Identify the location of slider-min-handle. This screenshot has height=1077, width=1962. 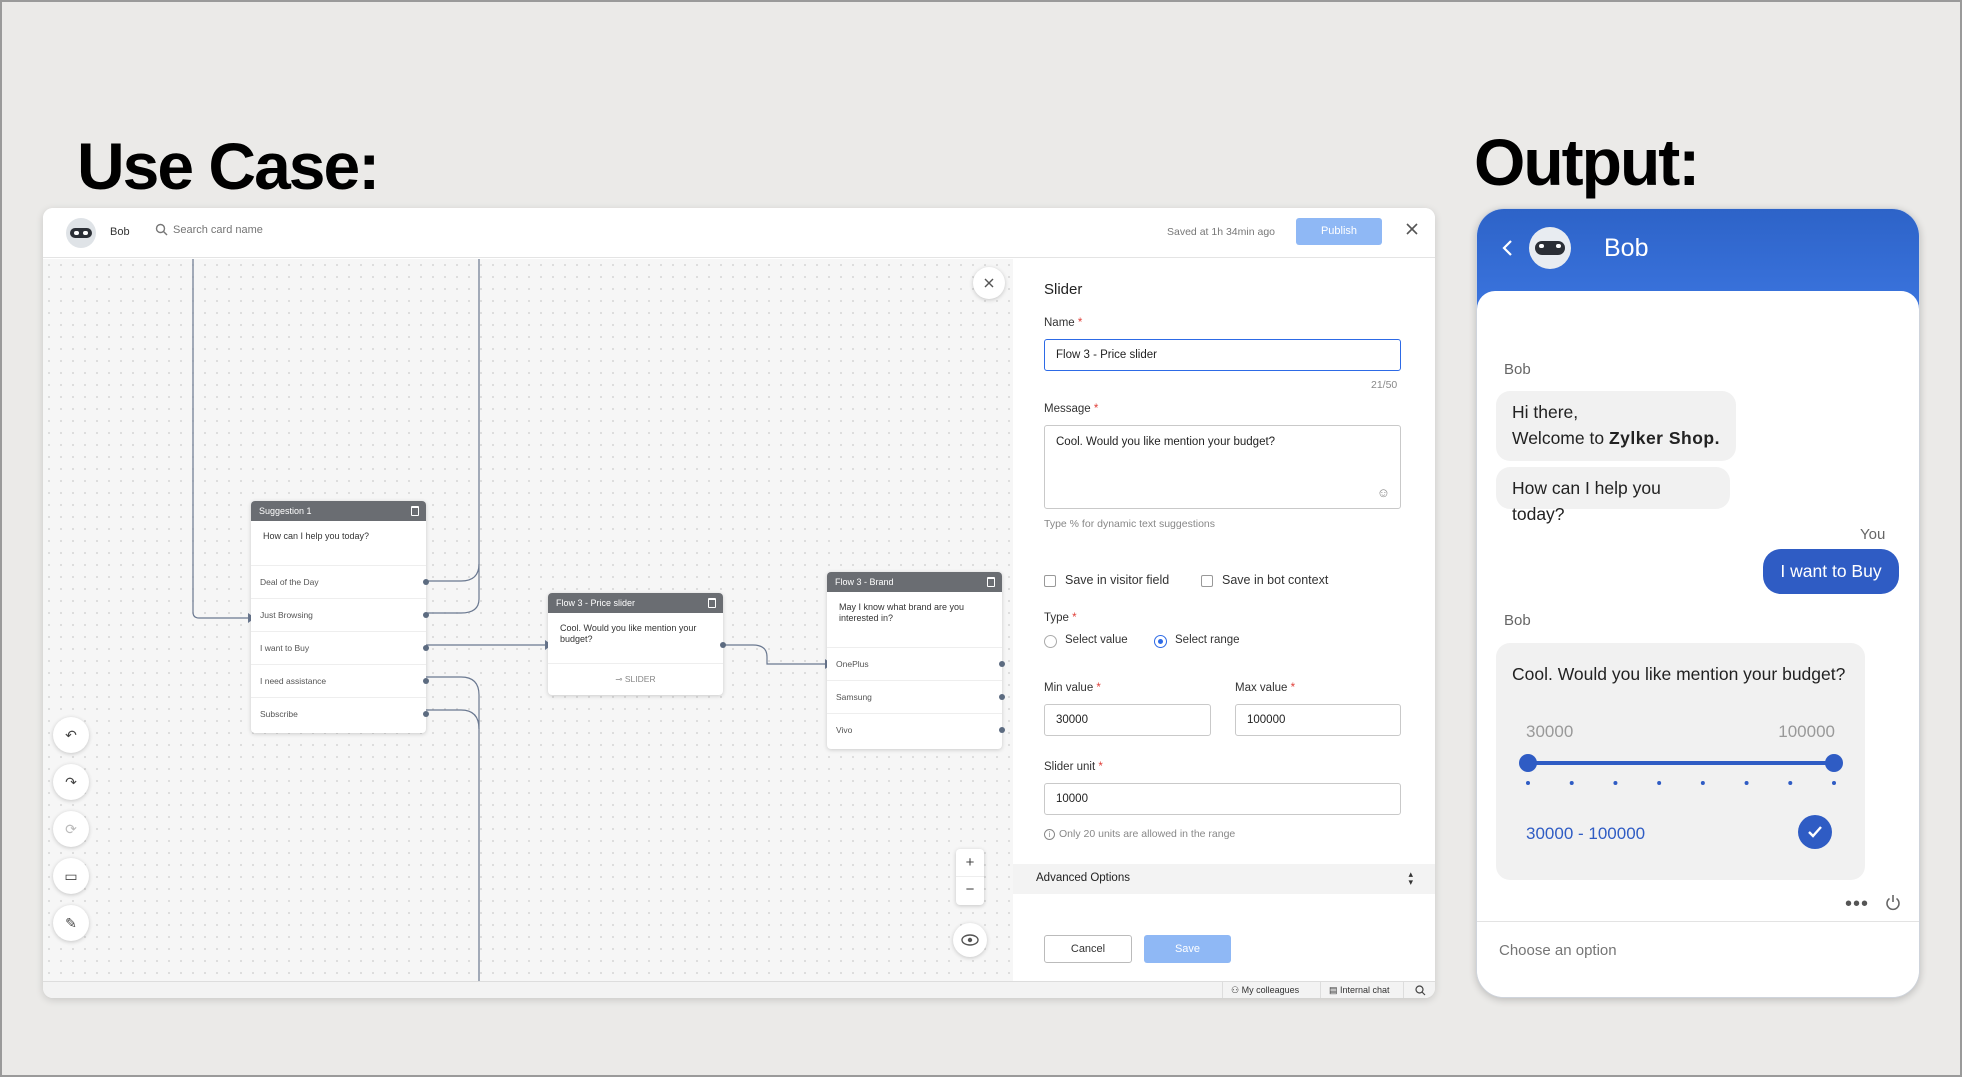
(1528, 763).